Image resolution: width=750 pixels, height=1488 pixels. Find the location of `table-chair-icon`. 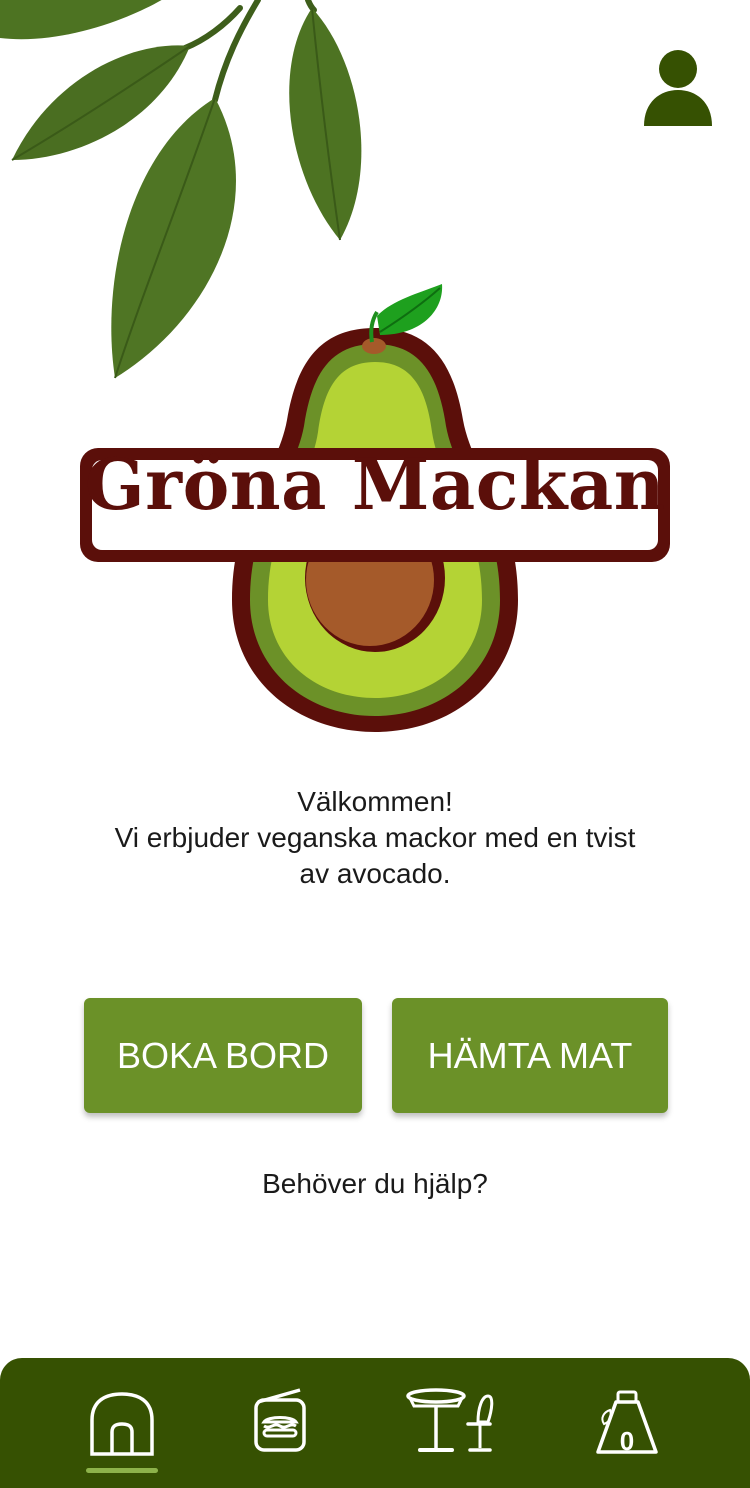

table-chair-icon is located at coordinates (450, 1420).